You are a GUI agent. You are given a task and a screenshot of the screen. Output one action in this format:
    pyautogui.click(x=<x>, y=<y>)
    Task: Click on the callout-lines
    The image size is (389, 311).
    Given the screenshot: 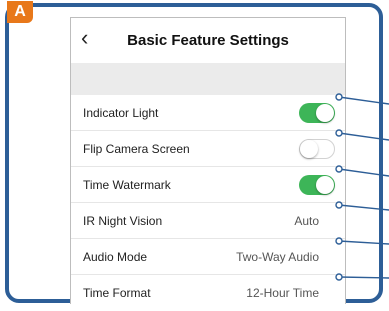 What is the action you would take?
    pyautogui.click(x=362, y=187)
    